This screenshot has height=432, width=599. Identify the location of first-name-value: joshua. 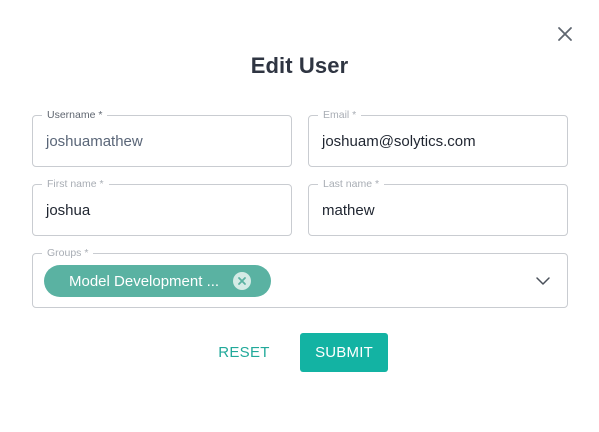
(68, 210).